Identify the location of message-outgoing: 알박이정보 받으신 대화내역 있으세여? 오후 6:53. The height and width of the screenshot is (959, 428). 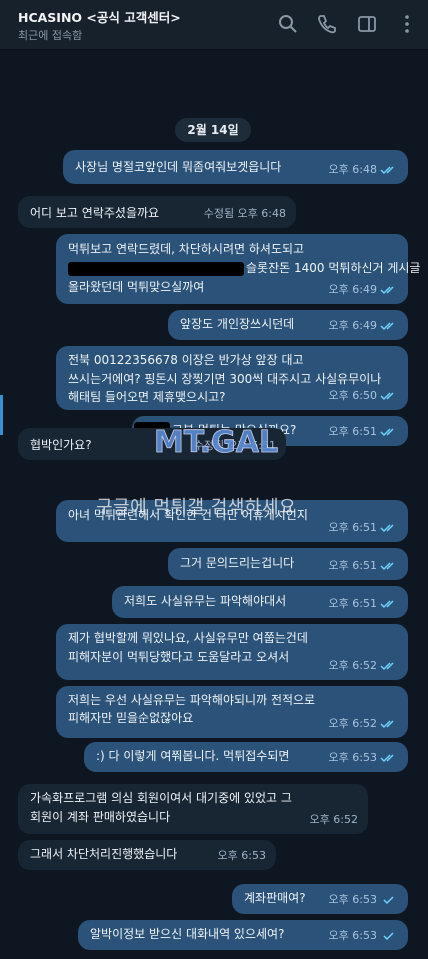
(243, 935).